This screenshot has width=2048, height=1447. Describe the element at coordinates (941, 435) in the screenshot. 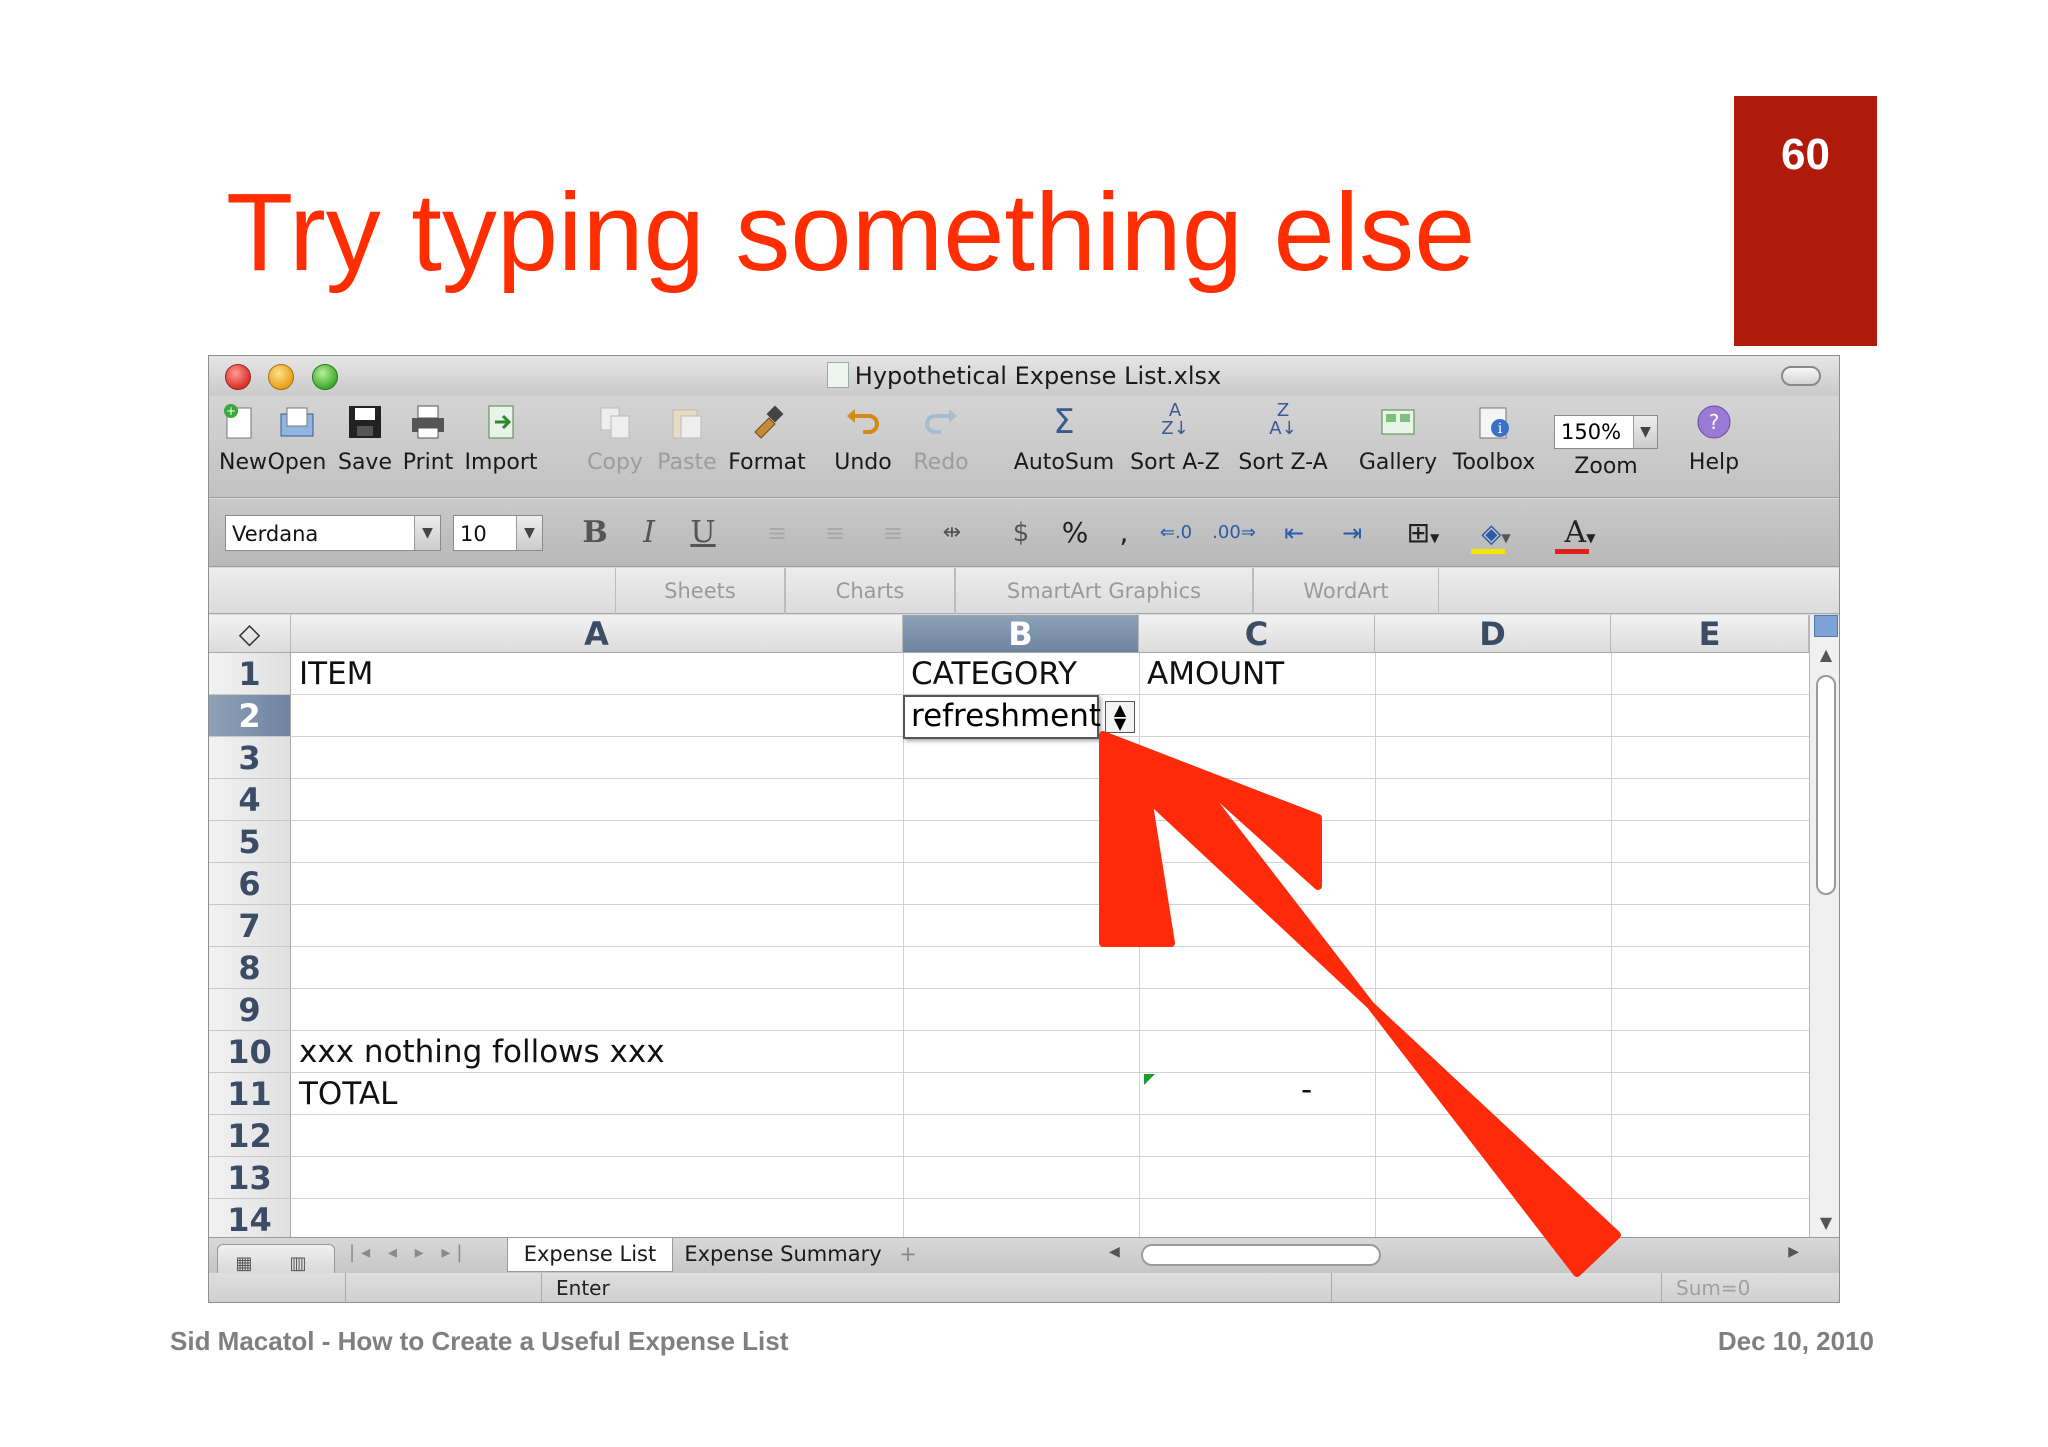

I see `redo-button: Redo` at that location.